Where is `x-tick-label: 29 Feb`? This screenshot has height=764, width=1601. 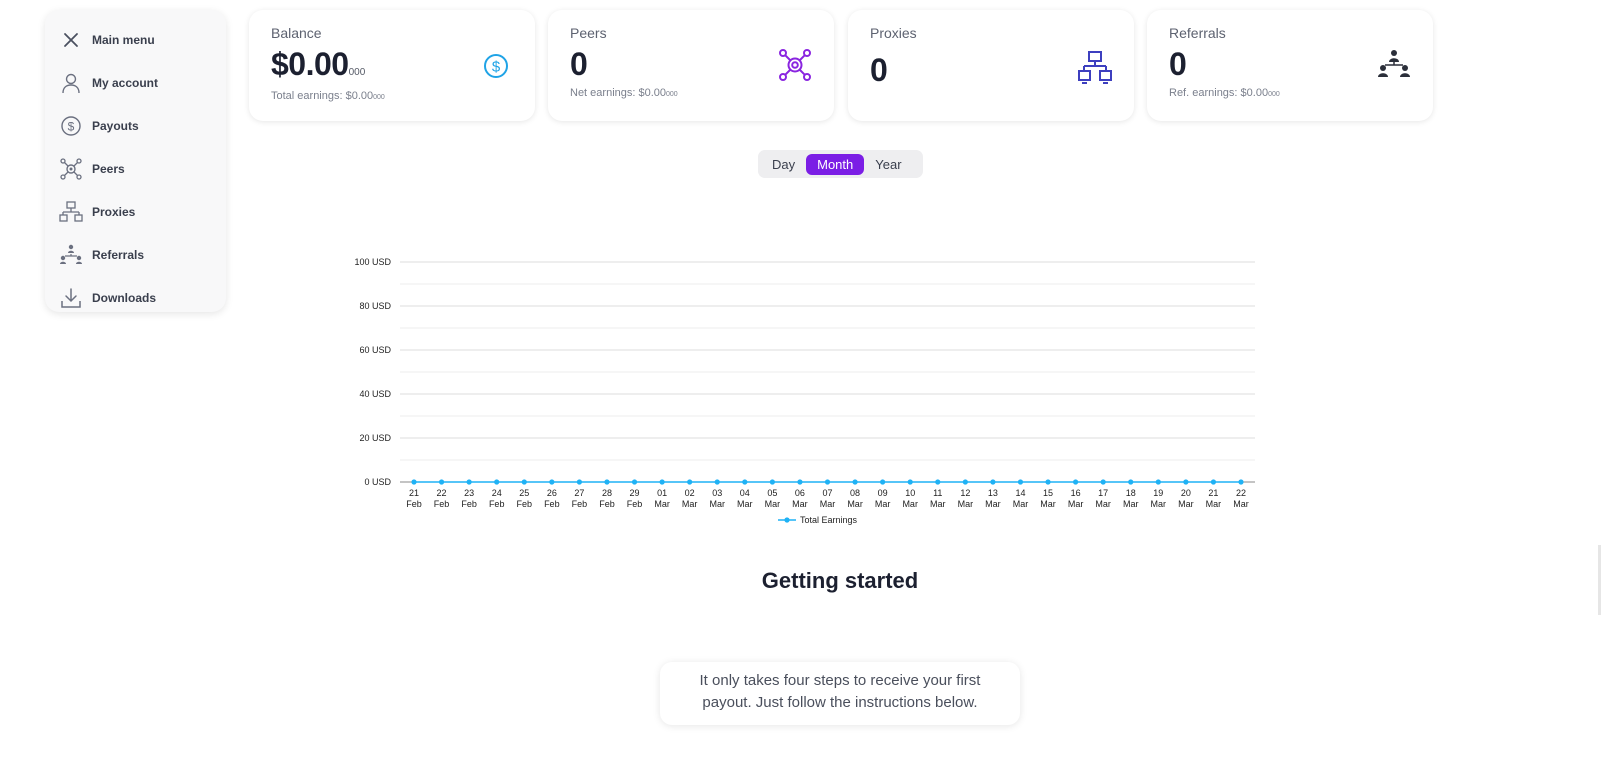
x-tick-label: 29 Feb is located at coordinates (635, 498).